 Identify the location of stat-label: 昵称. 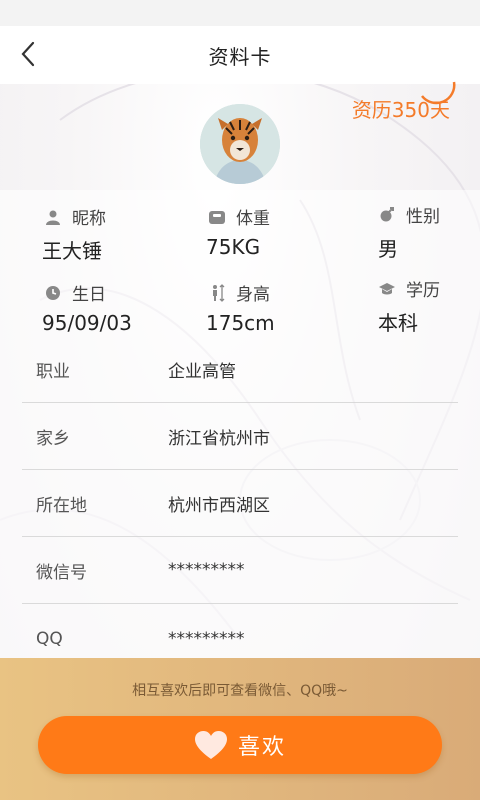
(89, 219).